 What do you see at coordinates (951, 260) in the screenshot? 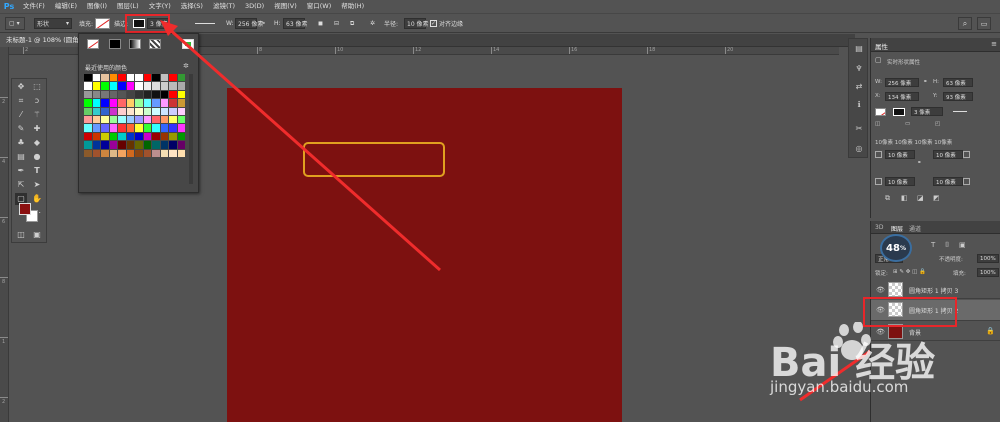
I see `opacity-label: 不透明度:` at bounding box center [951, 260].